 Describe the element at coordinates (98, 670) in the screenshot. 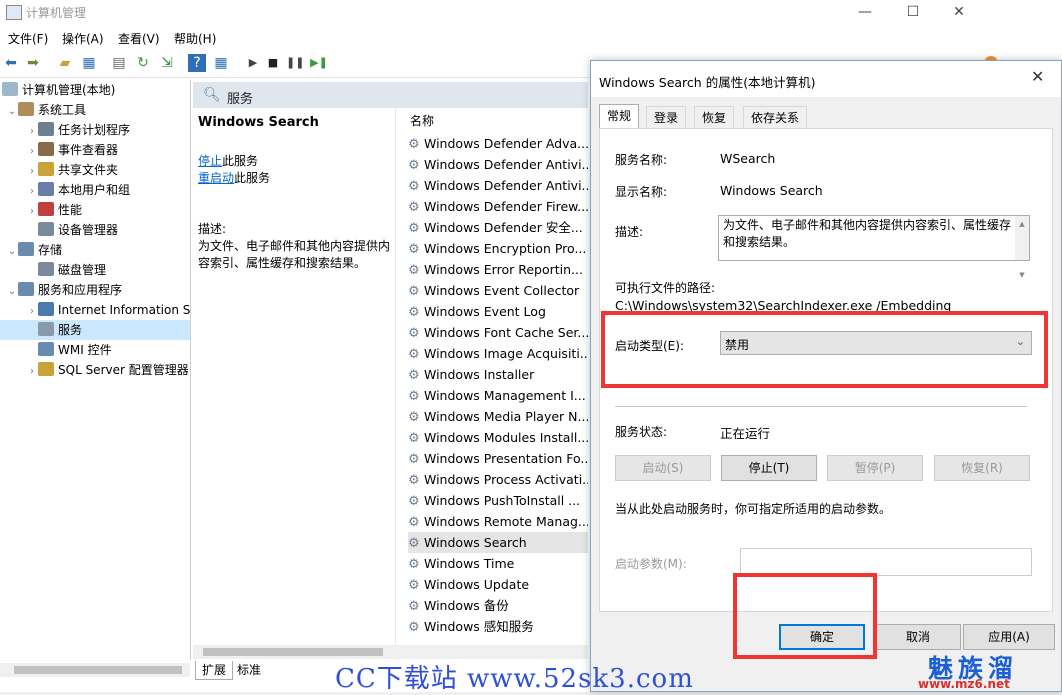

I see `tree-scroll-thumb` at that location.